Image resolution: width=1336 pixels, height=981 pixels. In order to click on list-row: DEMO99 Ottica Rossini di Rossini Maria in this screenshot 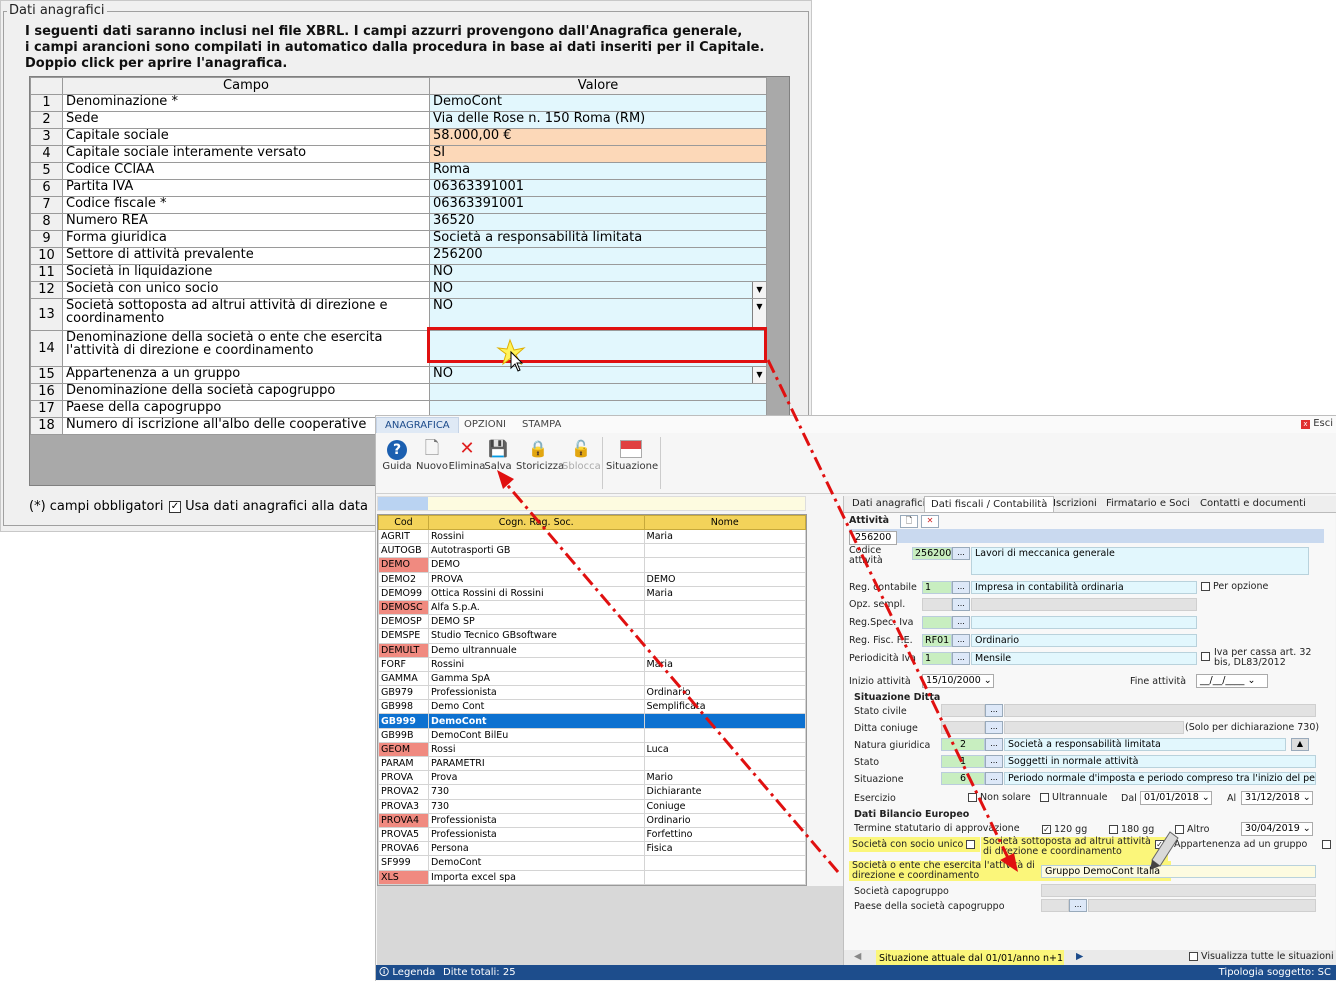, I will do `click(592, 593)`.